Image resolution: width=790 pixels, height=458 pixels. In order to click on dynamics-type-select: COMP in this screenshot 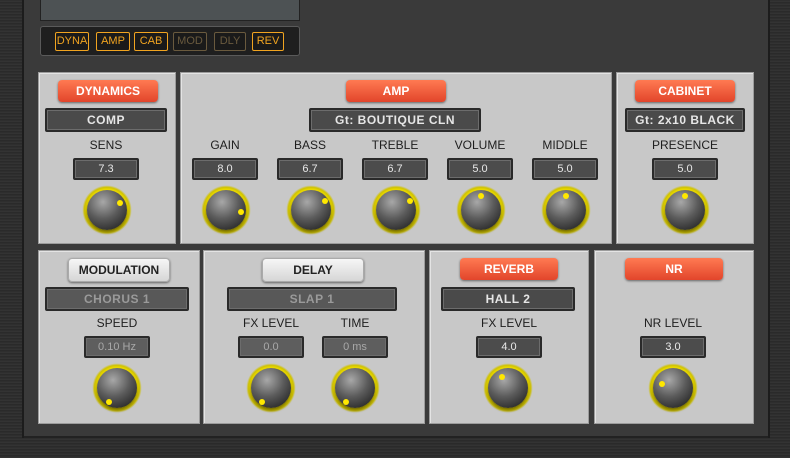, I will do `click(106, 120)`.